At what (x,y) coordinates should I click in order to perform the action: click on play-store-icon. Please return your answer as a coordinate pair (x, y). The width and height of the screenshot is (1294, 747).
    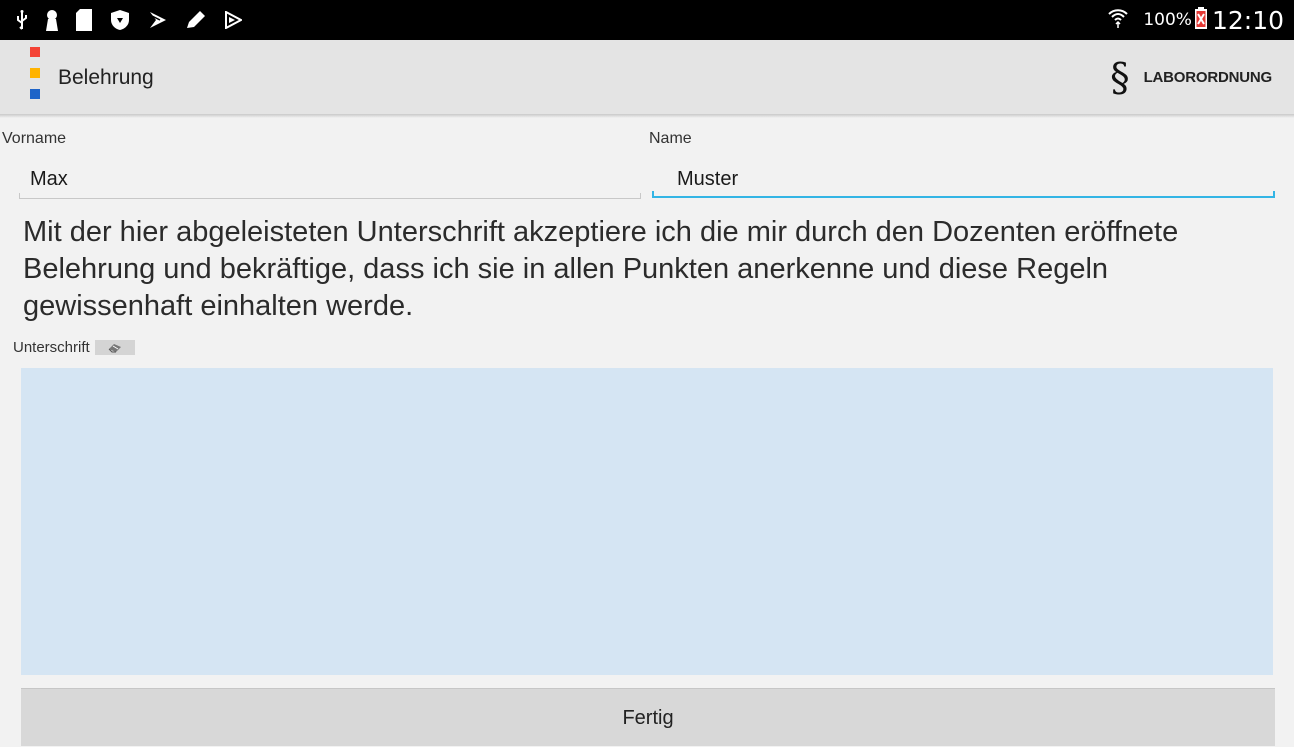
    Looking at the image, I should click on (158, 20).